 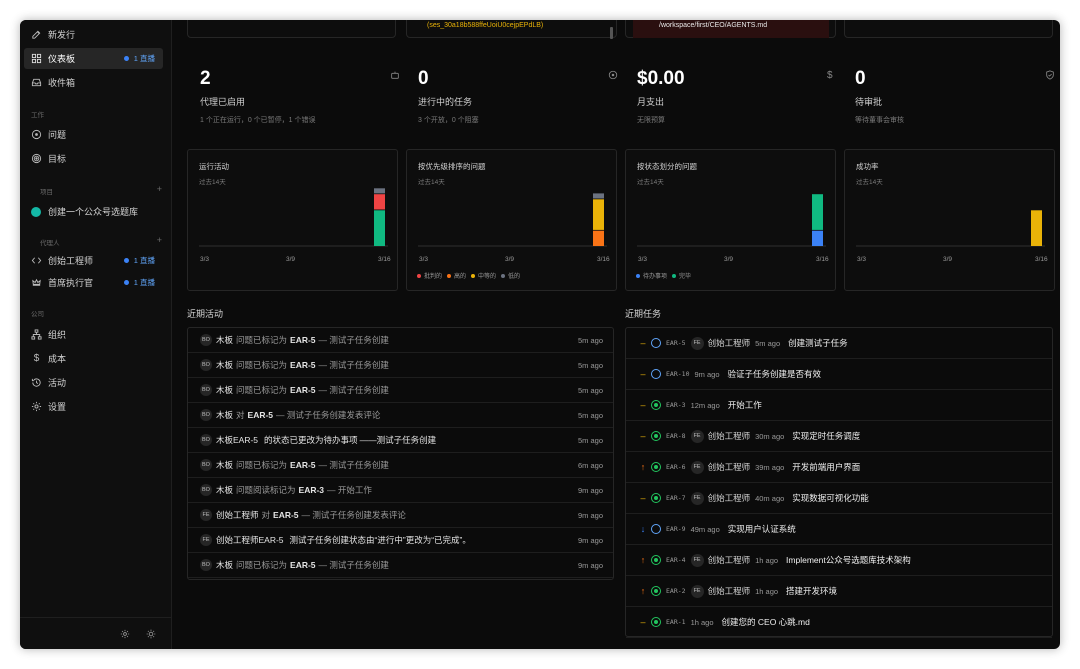 I want to click on stat-tasks-in-progress: 0 进行中的任务 3 个开放，0 个阻塞, so click(x=518, y=98).